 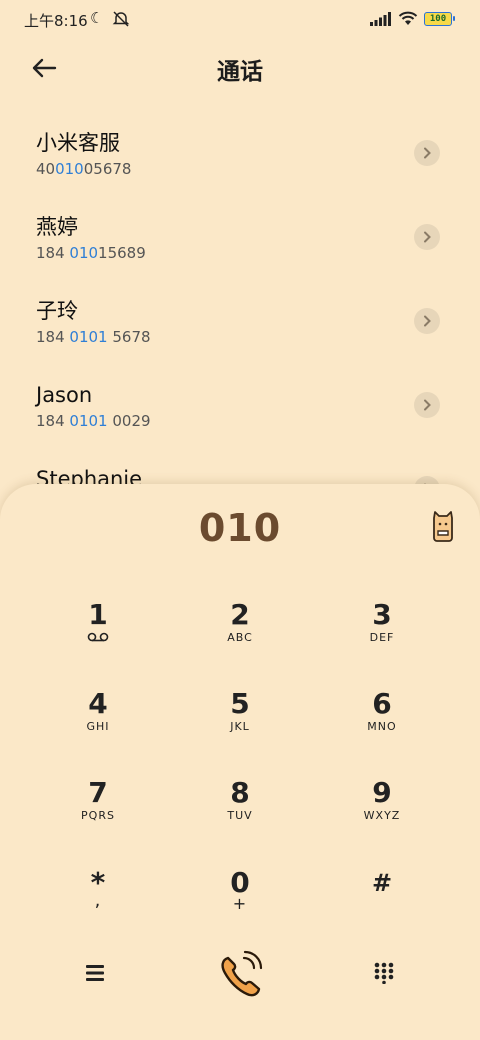 I want to click on key-8: 8 TUV, so click(x=240, y=813).